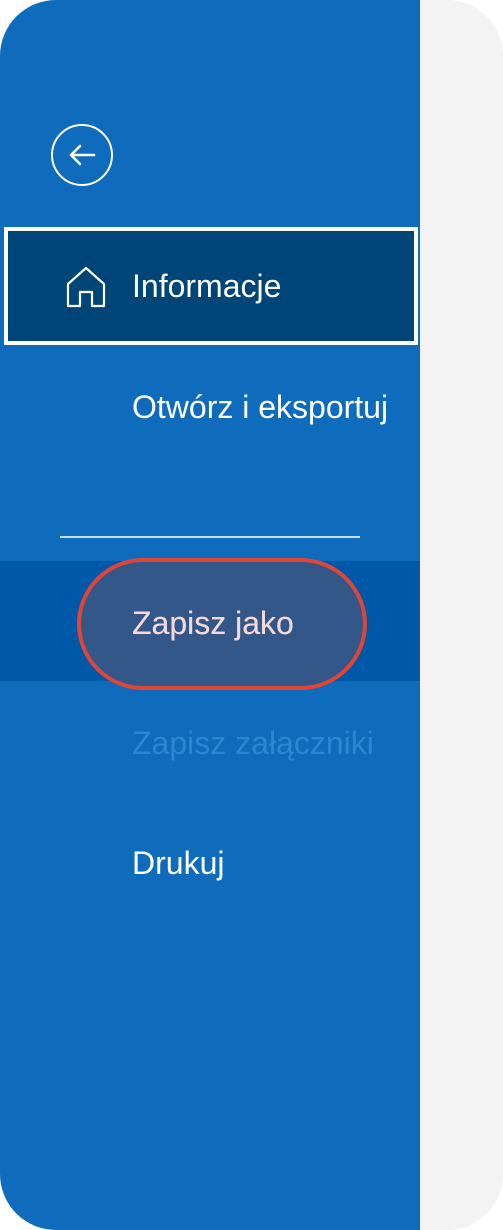  I want to click on sidebar-item-label: Drukuj, so click(178, 863).